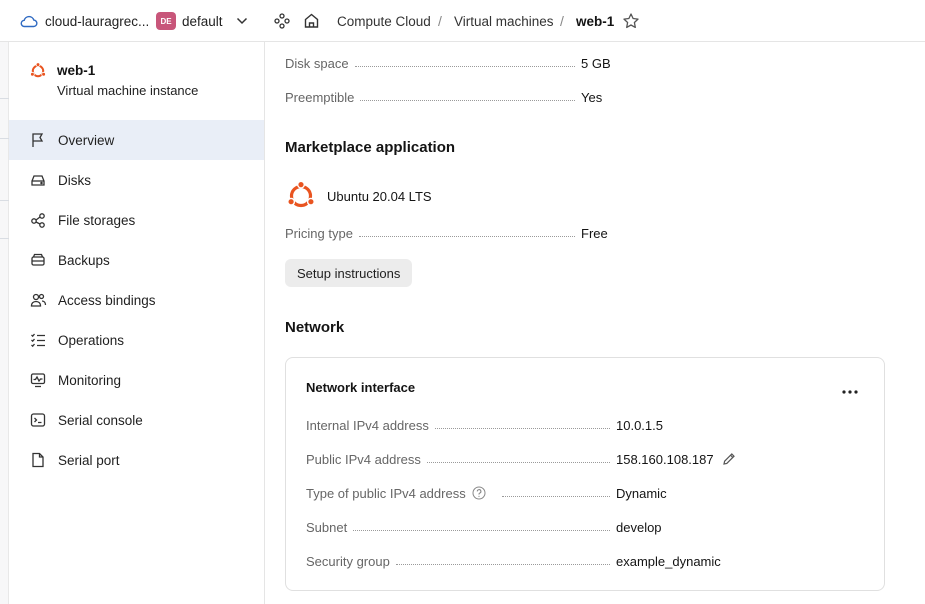  What do you see at coordinates (38, 180) in the screenshot?
I see `disk-icon` at bounding box center [38, 180].